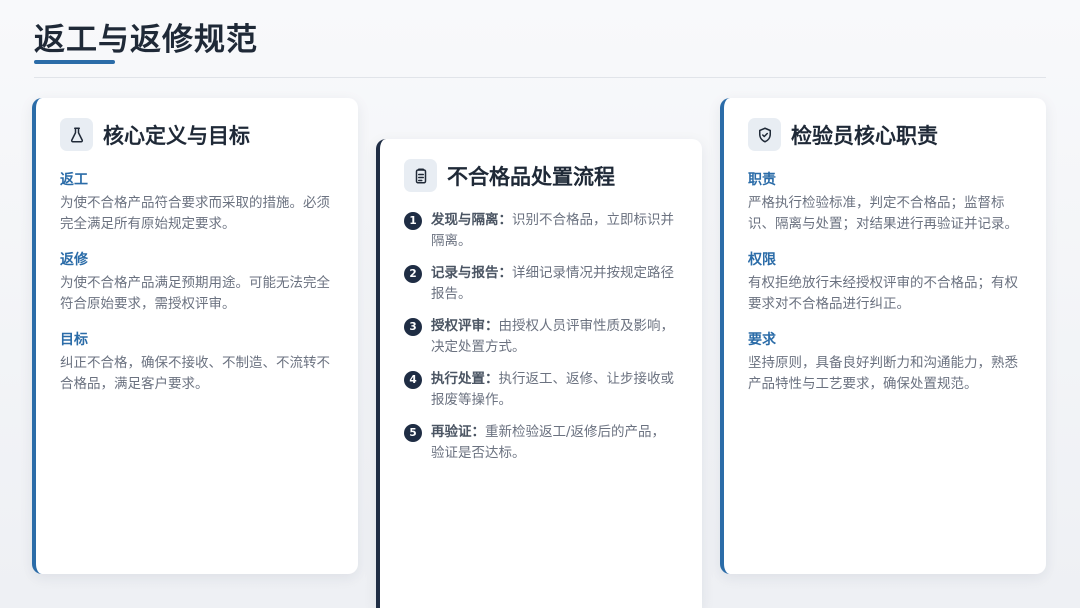  What do you see at coordinates (471, 220) in the screenshot?
I see `step-label: 发现与隔离：` at bounding box center [471, 220].